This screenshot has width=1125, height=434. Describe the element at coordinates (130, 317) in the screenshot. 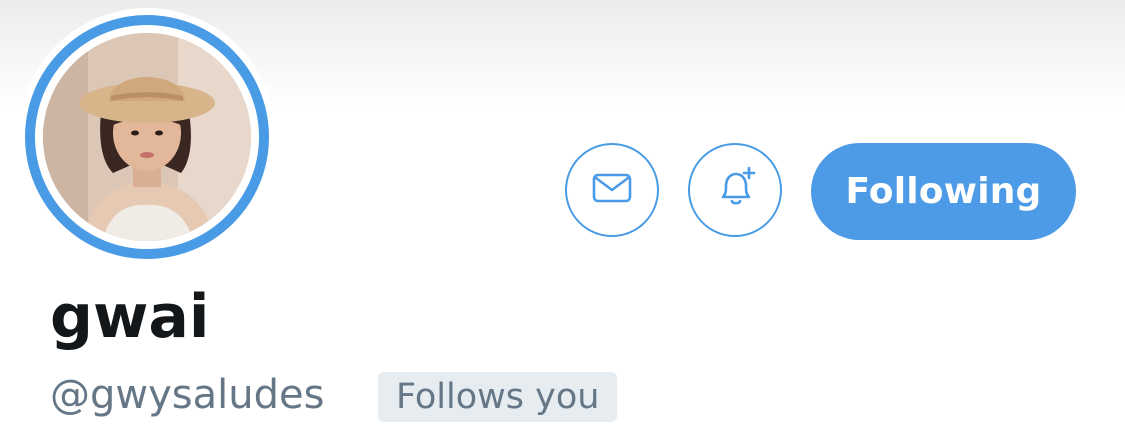

I see `profile-display-name: gwai` at that location.